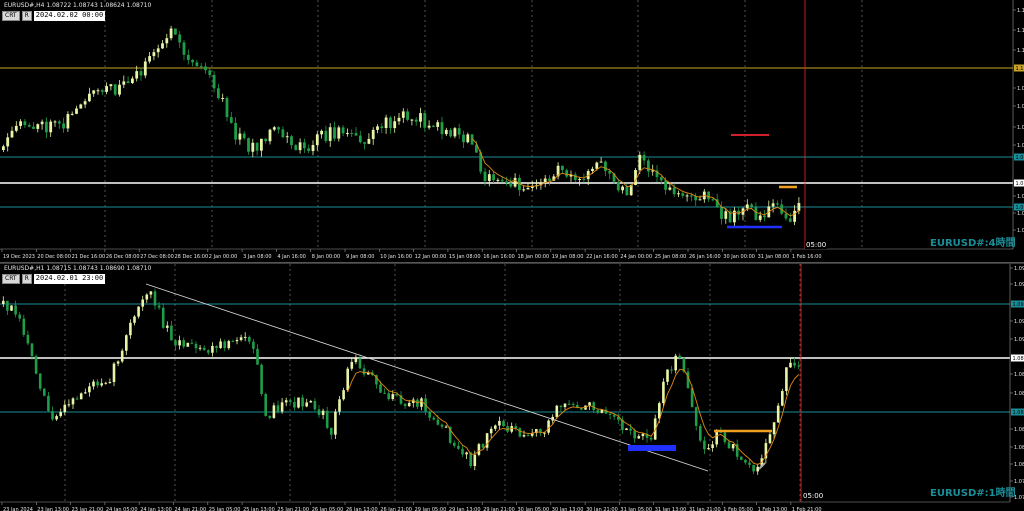  What do you see at coordinates (225, 509) in the screenshot?
I see `time-label: 25 Jan 05:00` at bounding box center [225, 509].